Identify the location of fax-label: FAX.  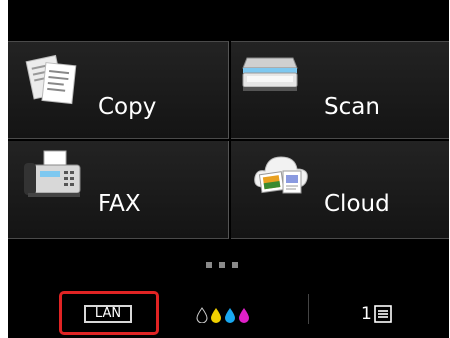
(119, 204).